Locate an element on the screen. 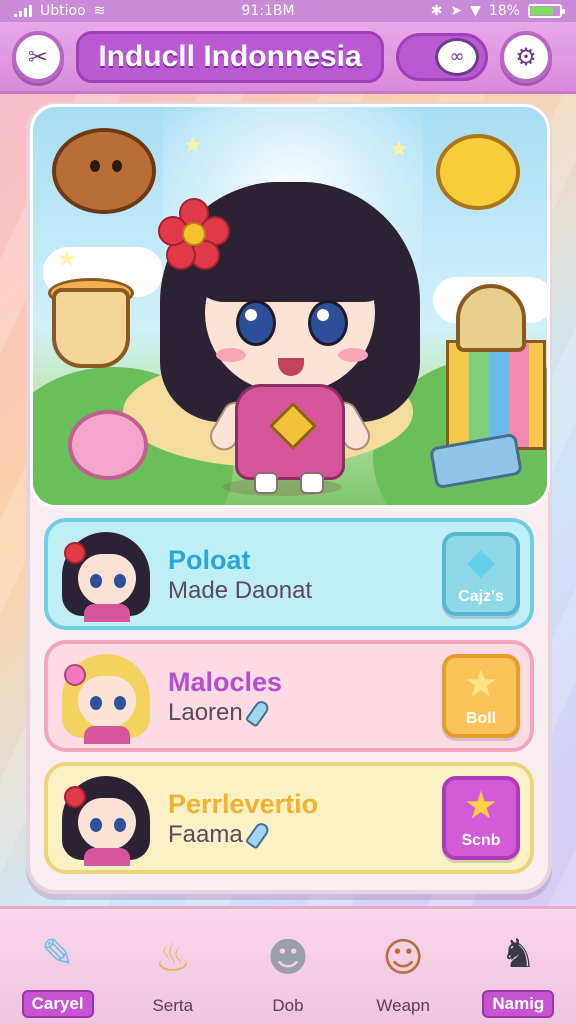 The width and height of the screenshot is (576, 1024). wifi-right-icon: ▼ is located at coordinates (475, 11).